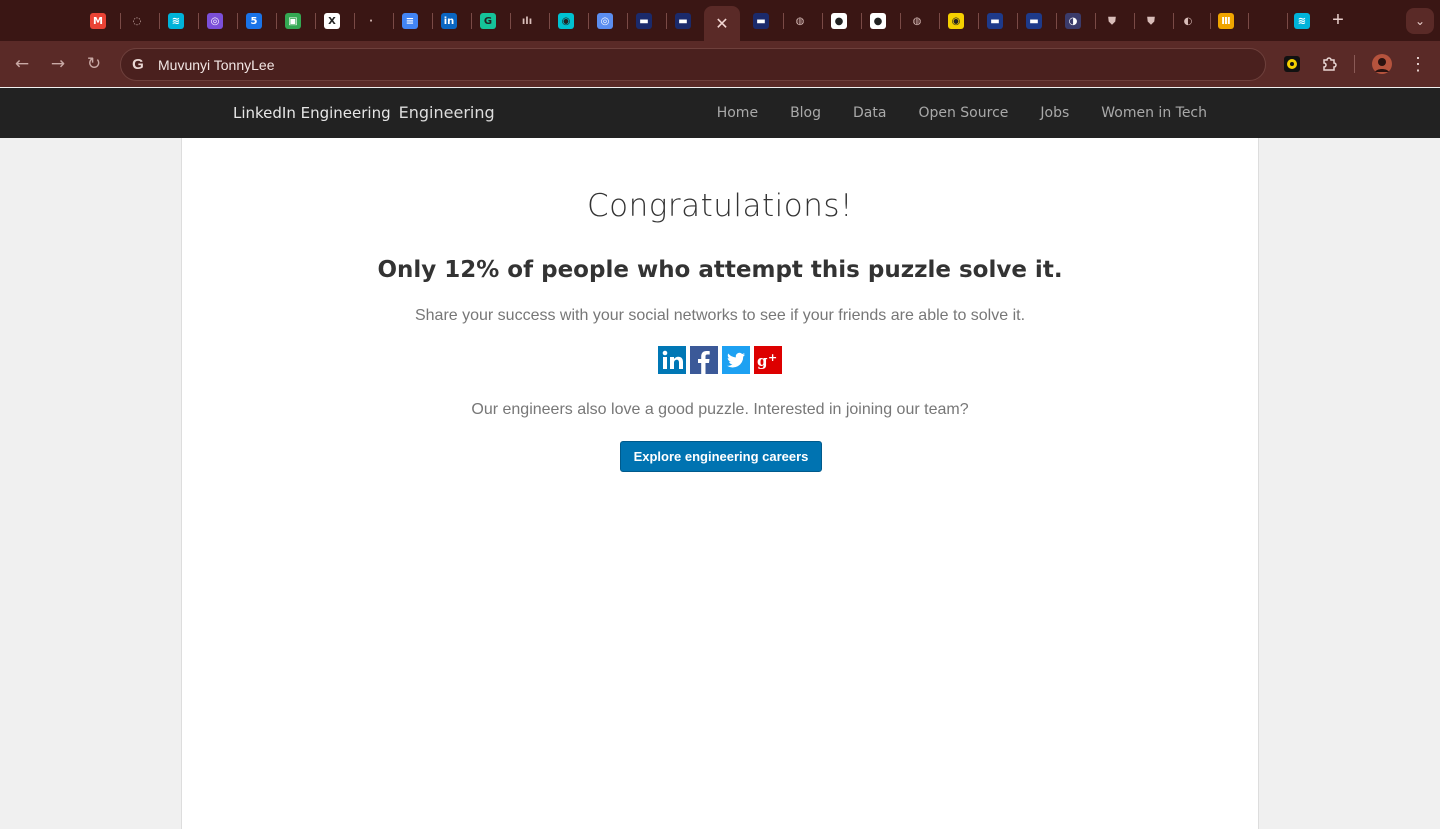  I want to click on active-tab: ✕, so click(722, 23).